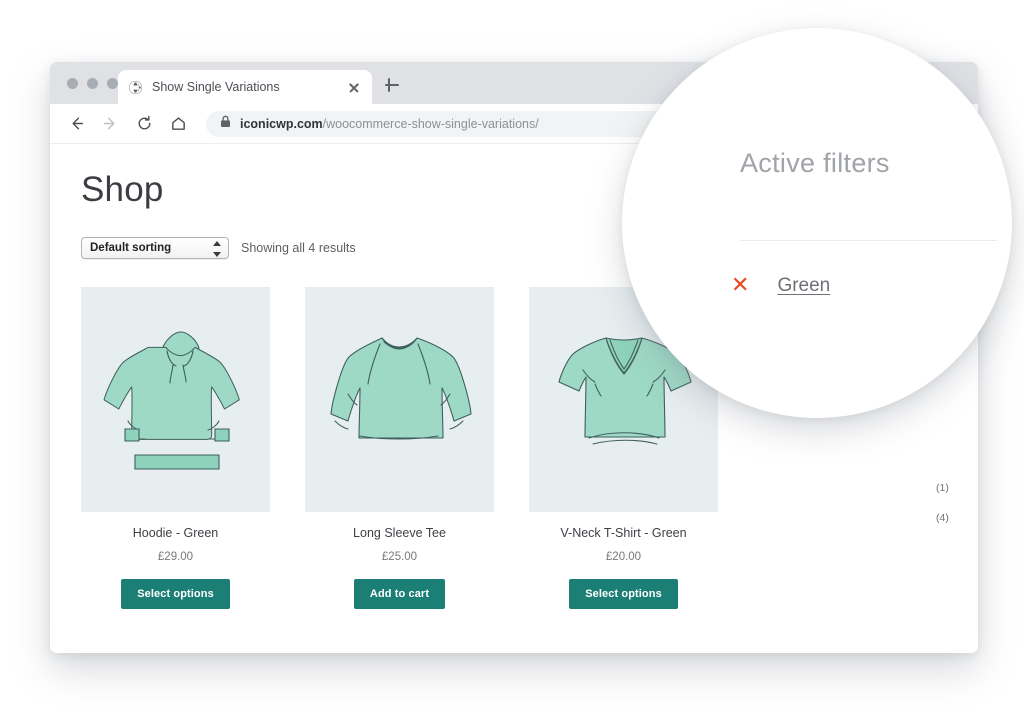 The height and width of the screenshot is (717, 1024). I want to click on lock-icon, so click(225, 124).